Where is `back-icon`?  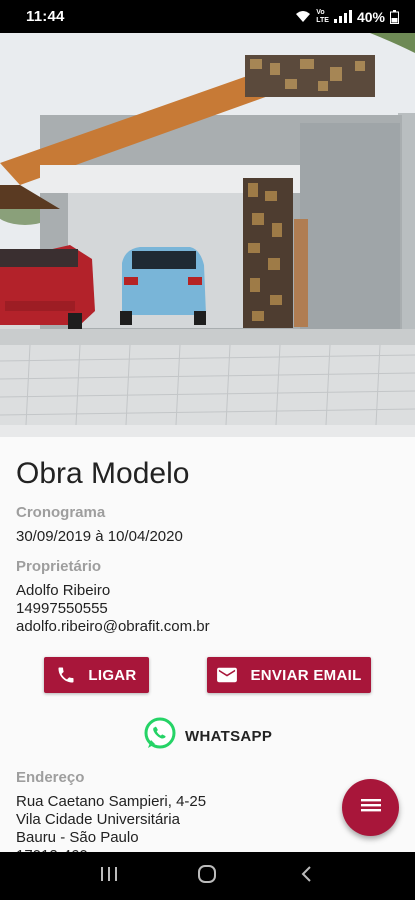
back-icon is located at coordinates (306, 876).